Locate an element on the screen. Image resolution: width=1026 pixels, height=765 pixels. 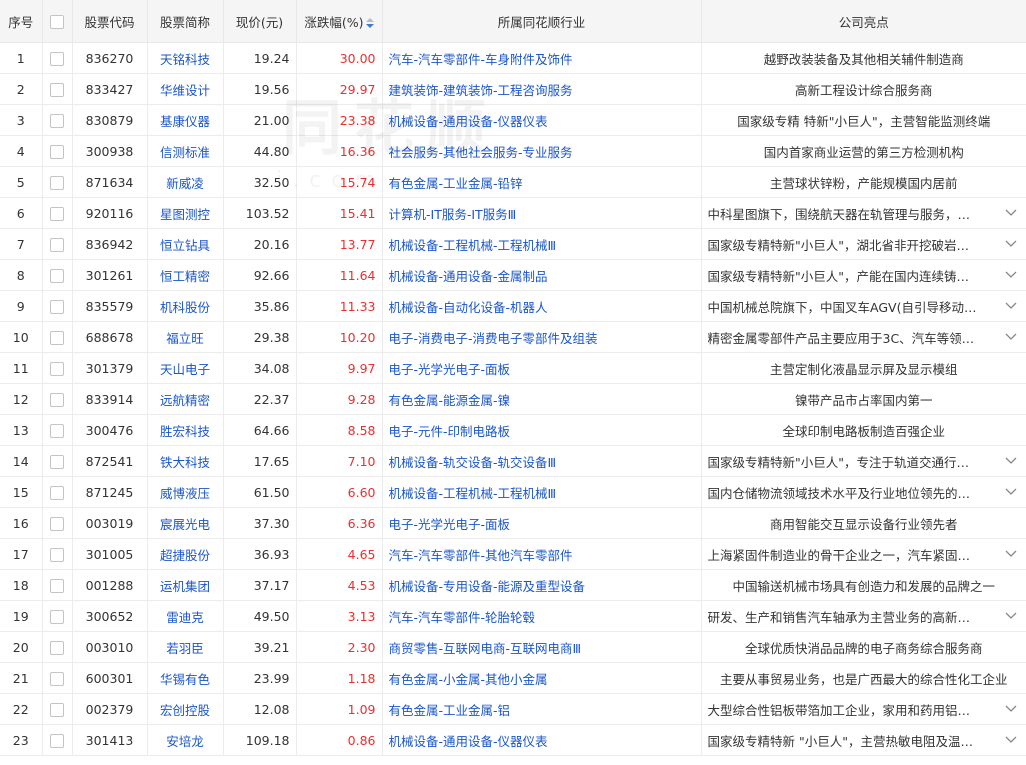
stock-name-link: 胜宏科技 is located at coordinates (185, 430).